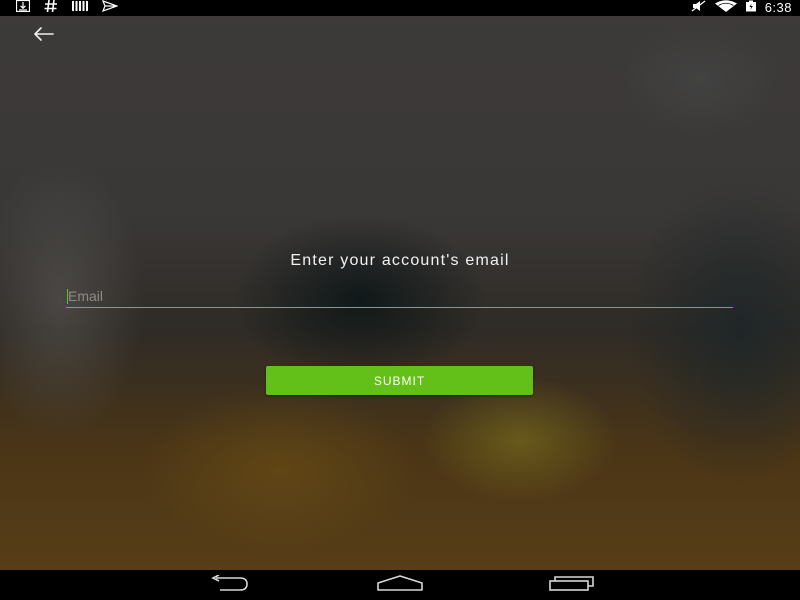  What do you see at coordinates (741, 8) in the screenshot?
I see `status-bar-system: 6:38` at bounding box center [741, 8].